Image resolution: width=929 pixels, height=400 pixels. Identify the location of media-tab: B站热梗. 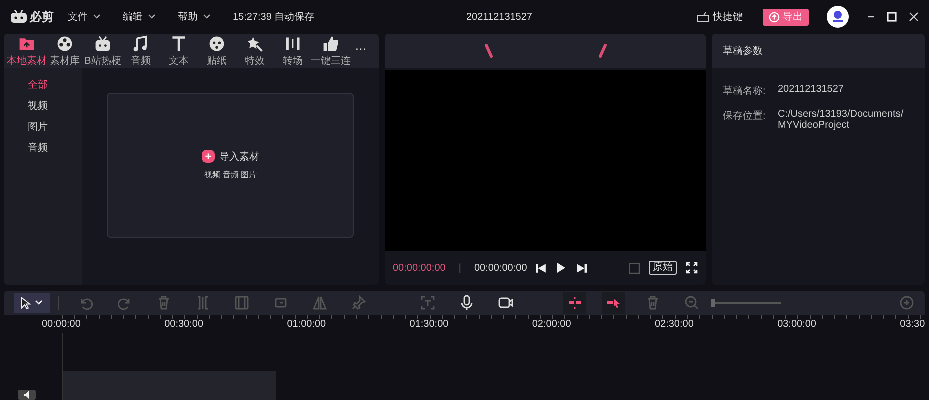
(103, 51).